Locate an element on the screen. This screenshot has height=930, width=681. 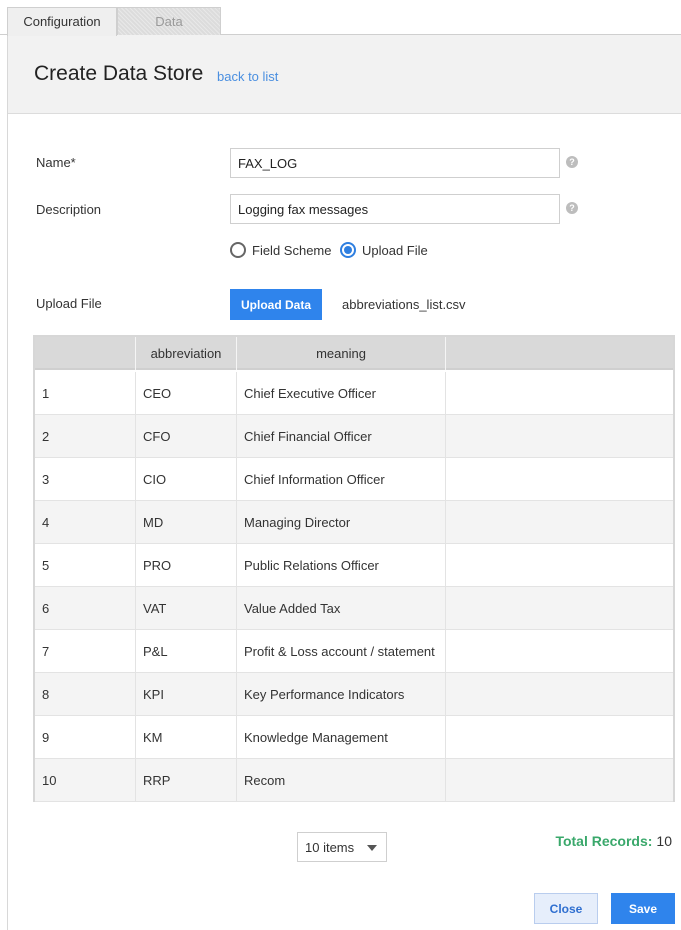
table-row: 9 KM Knowledge Management is located at coordinates (354, 737).